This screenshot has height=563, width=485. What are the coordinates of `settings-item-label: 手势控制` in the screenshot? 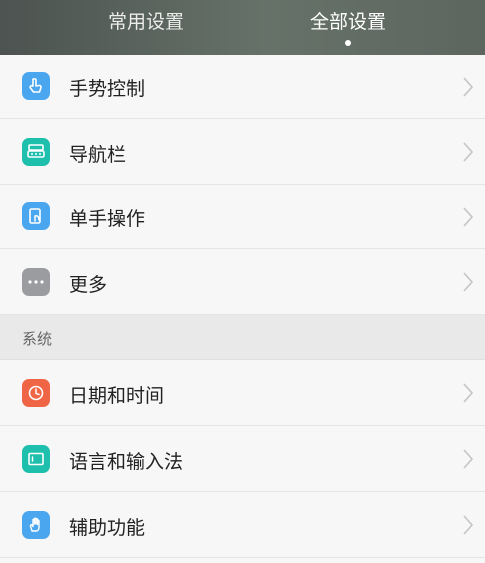 It's located at (107, 89).